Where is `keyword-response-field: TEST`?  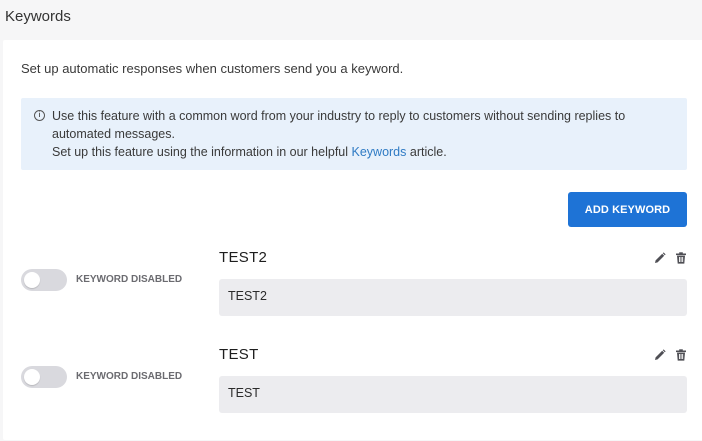 keyword-response-field: TEST is located at coordinates (453, 394).